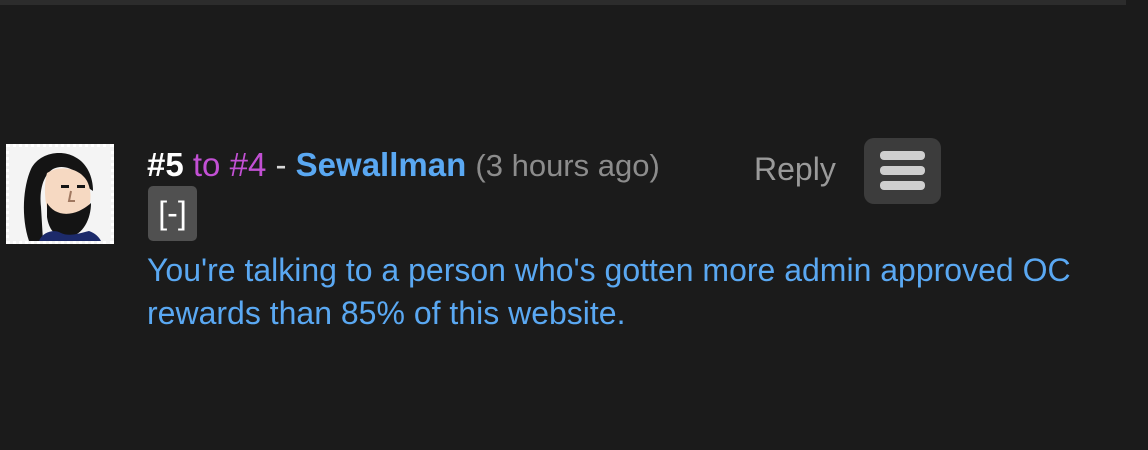 Image resolution: width=1148 pixels, height=450 pixels. I want to click on parent-comment-link: #4, so click(248, 164).